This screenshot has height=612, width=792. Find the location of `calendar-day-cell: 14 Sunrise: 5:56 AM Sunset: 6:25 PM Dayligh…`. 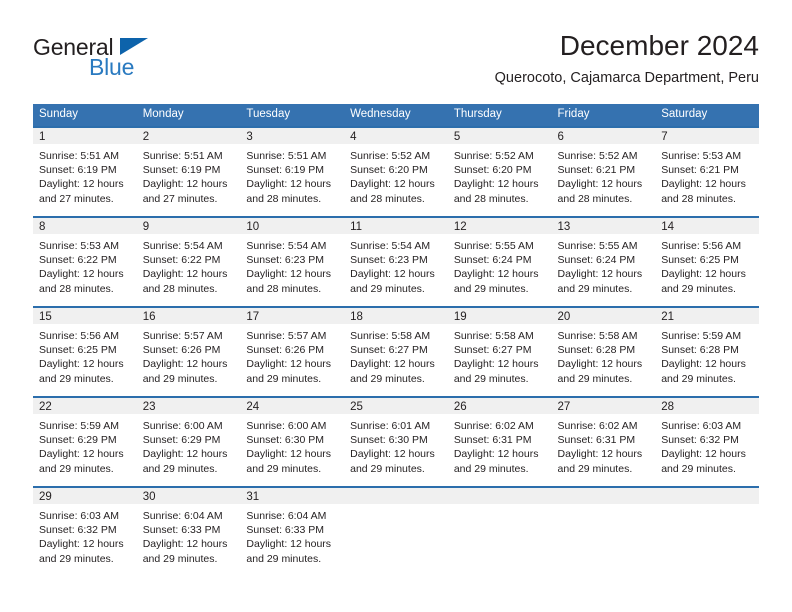

calendar-day-cell: 14 Sunrise: 5:56 AM Sunset: 6:25 PM Dayligh… is located at coordinates (707, 261).